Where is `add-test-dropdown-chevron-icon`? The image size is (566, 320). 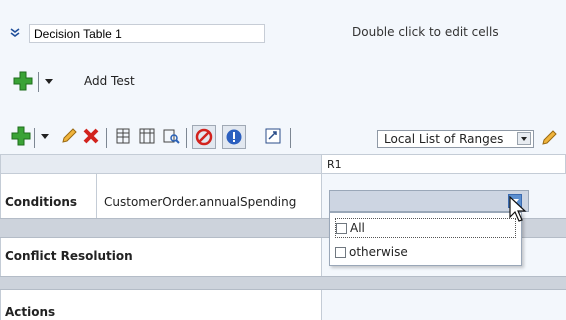 add-test-dropdown-chevron-icon is located at coordinates (49, 81).